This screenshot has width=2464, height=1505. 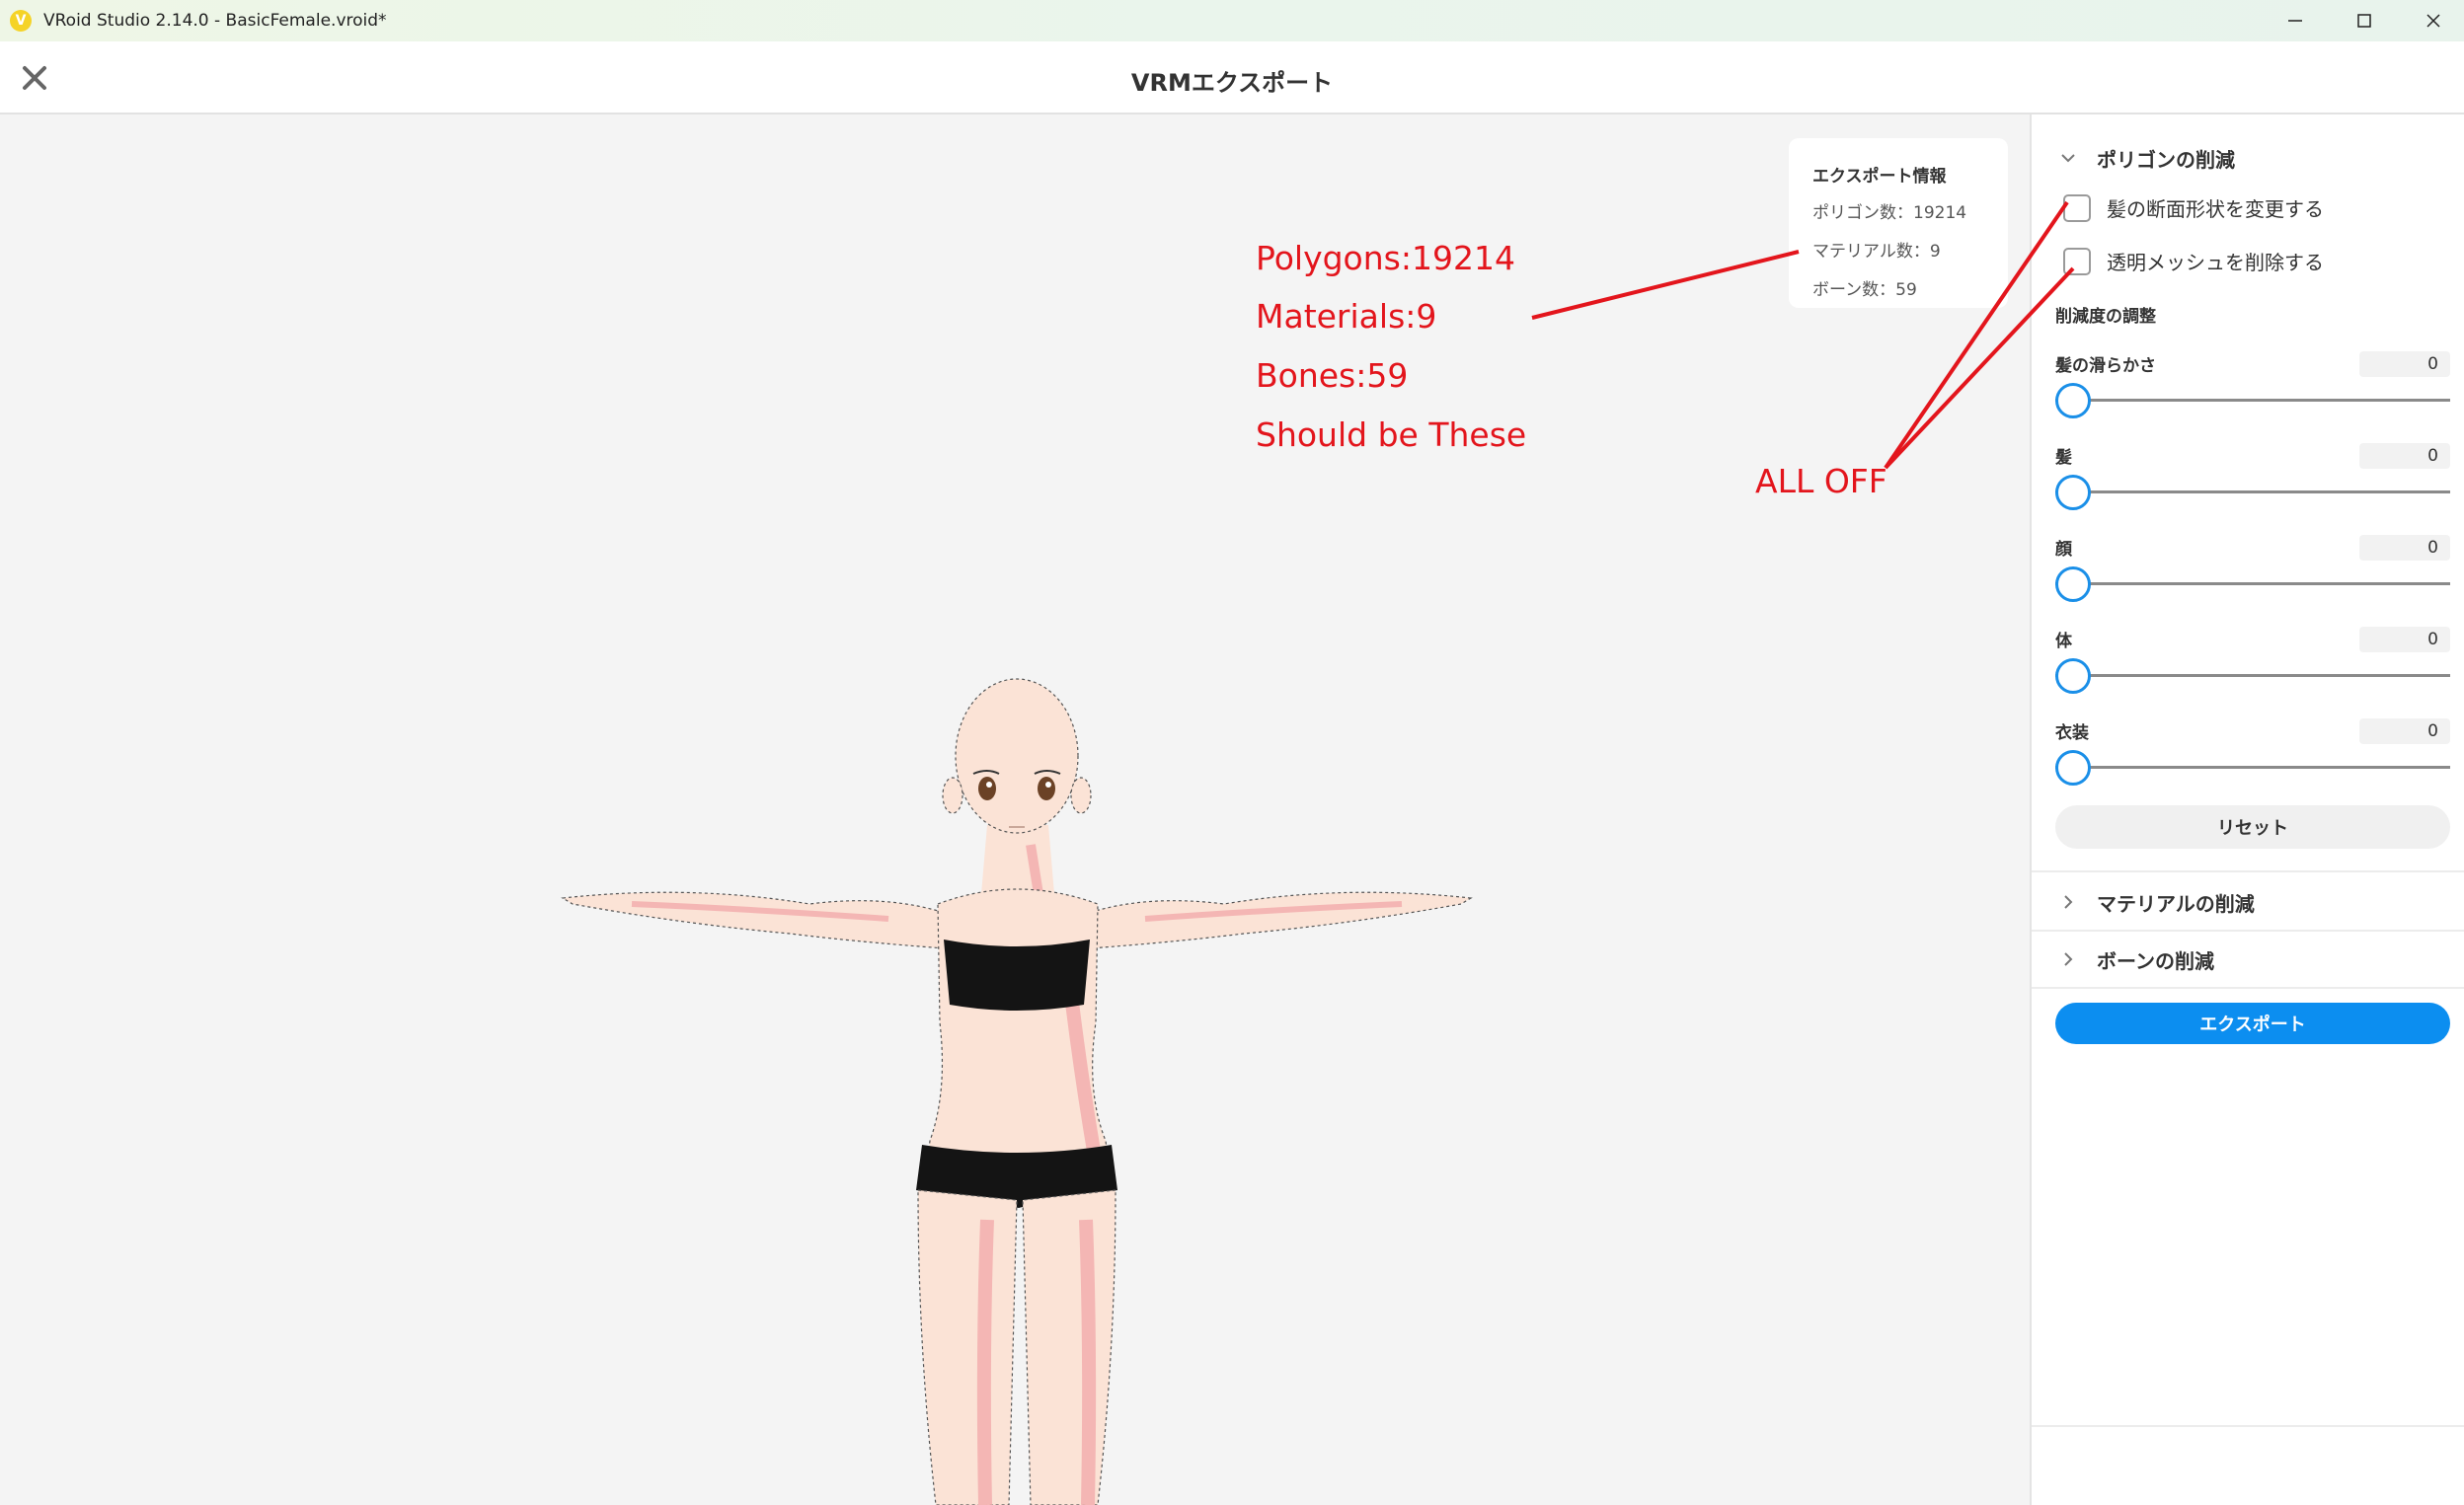 I want to click on annotation-polygons: Polygons:19214, so click(x=1385, y=258).